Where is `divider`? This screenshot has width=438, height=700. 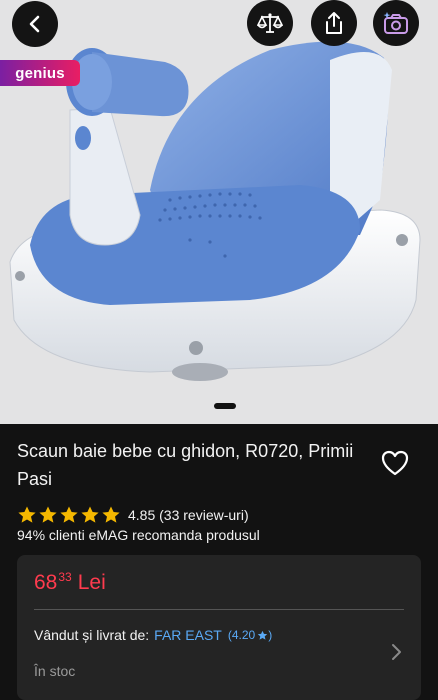
divider is located at coordinates (219, 609).